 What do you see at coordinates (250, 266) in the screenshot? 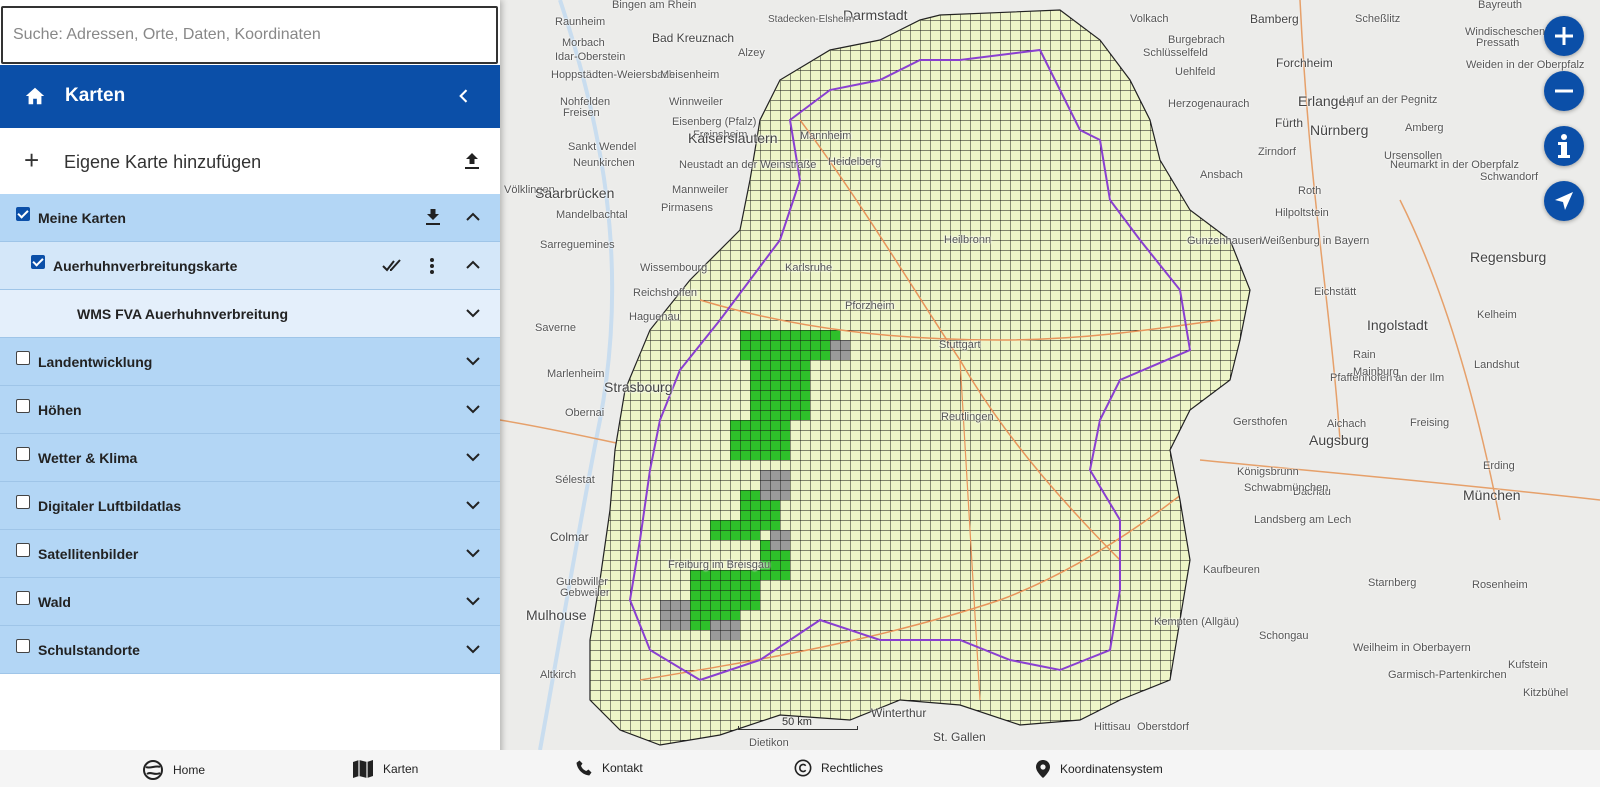
I see `layer-auerhuhnverbreitungskarte: Auerhuhnverbreitungskarte` at bounding box center [250, 266].